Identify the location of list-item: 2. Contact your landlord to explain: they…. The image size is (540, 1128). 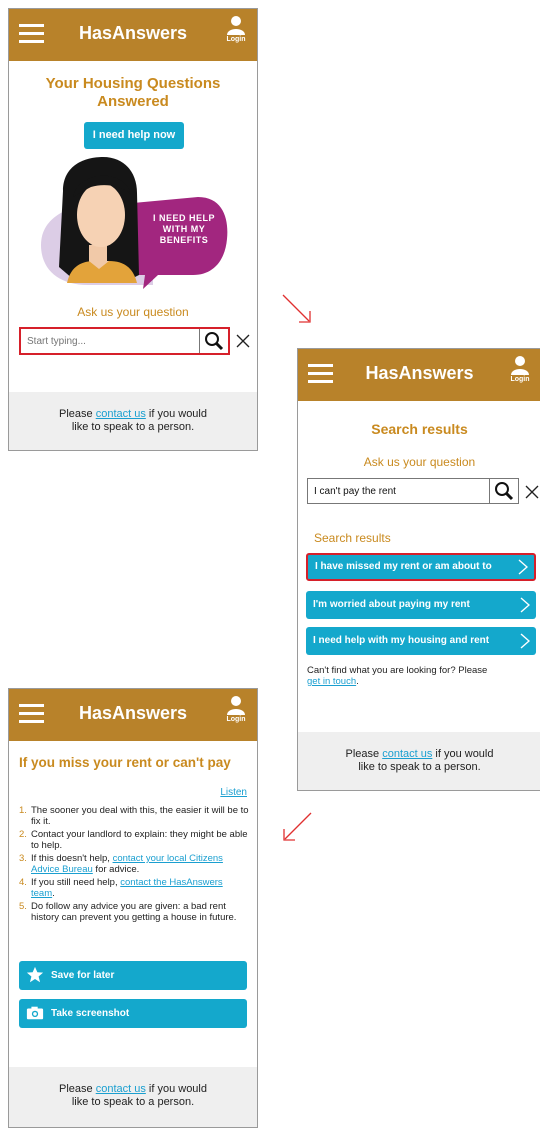
(133, 840).